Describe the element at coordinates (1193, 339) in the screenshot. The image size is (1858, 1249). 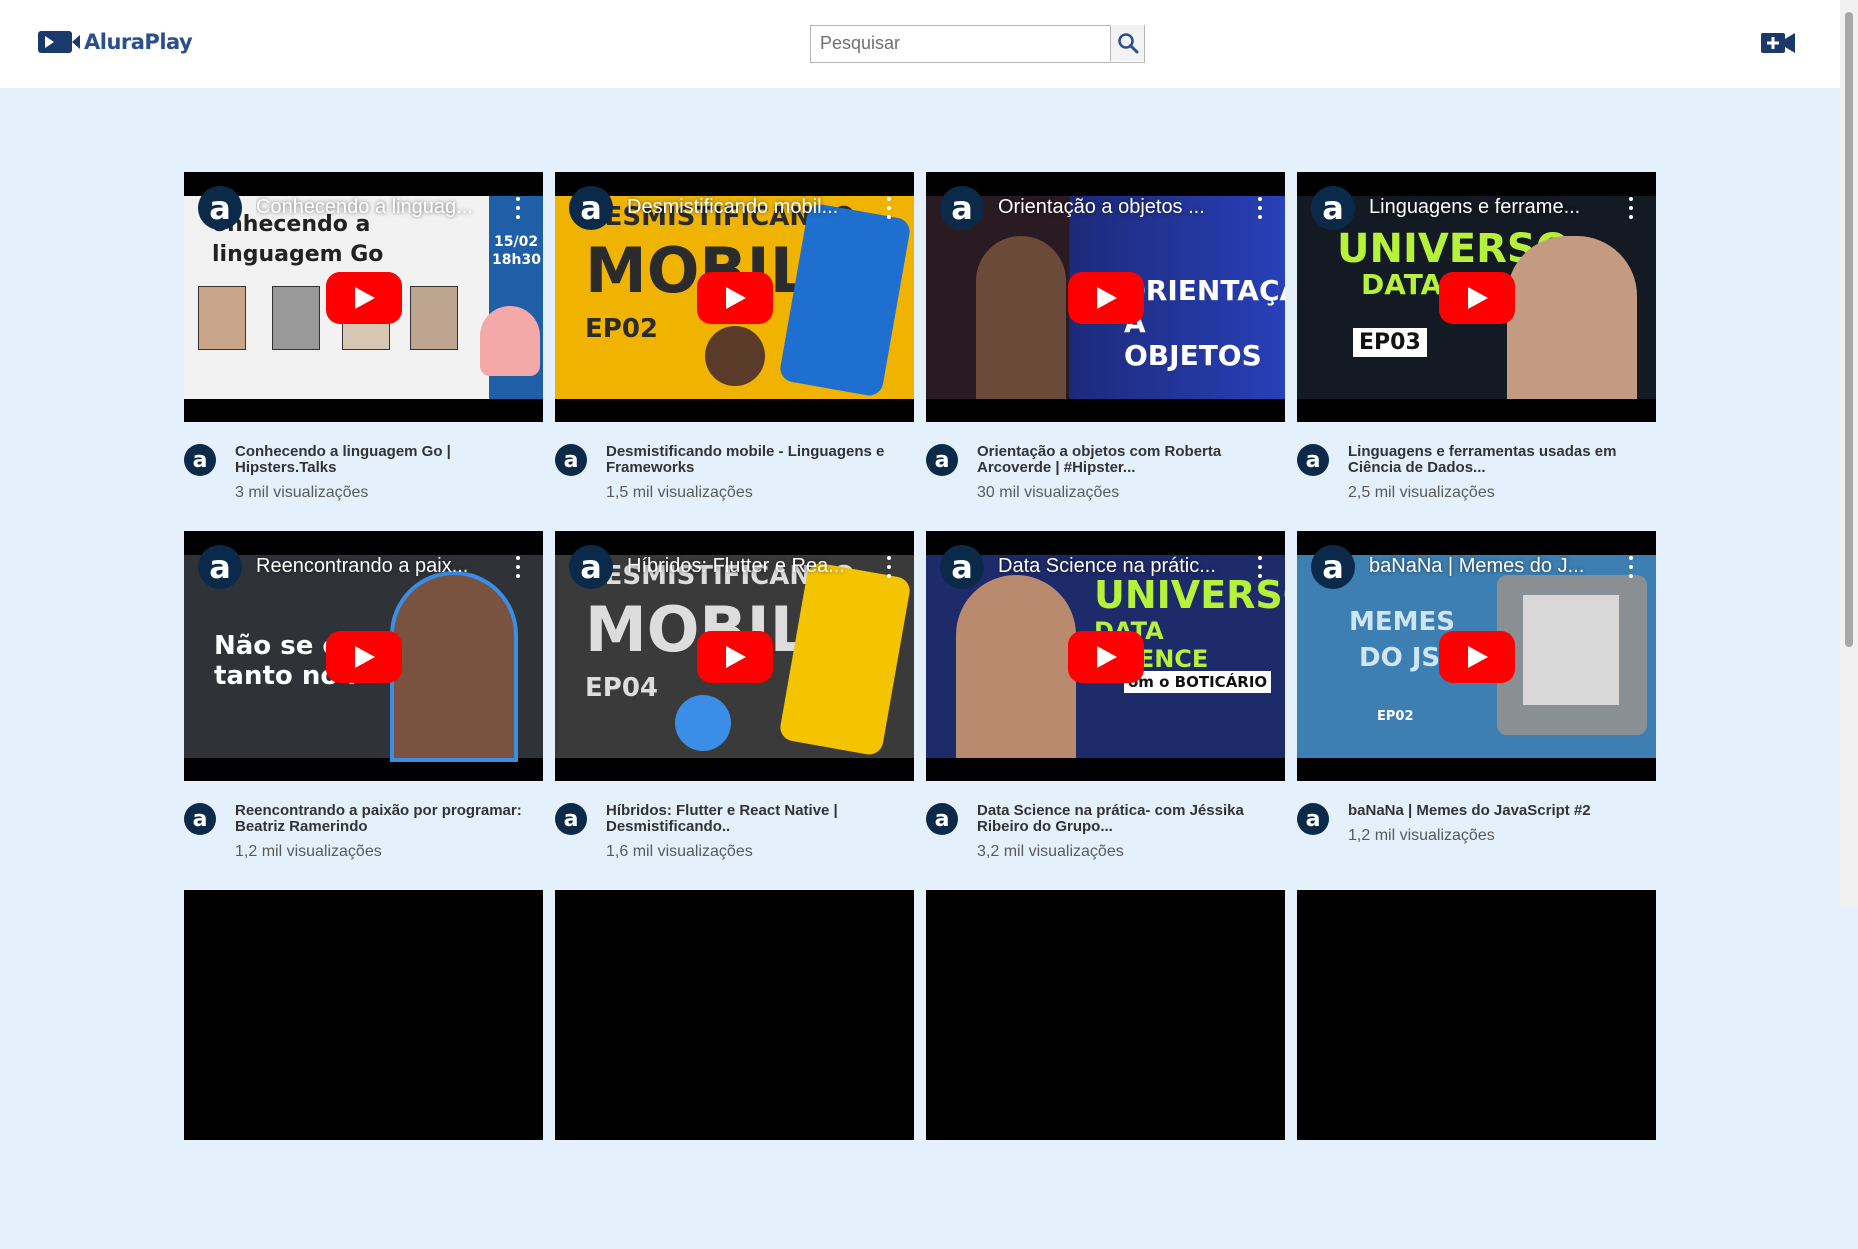
I see `thumbnail-text: A OBJETOS` at that location.